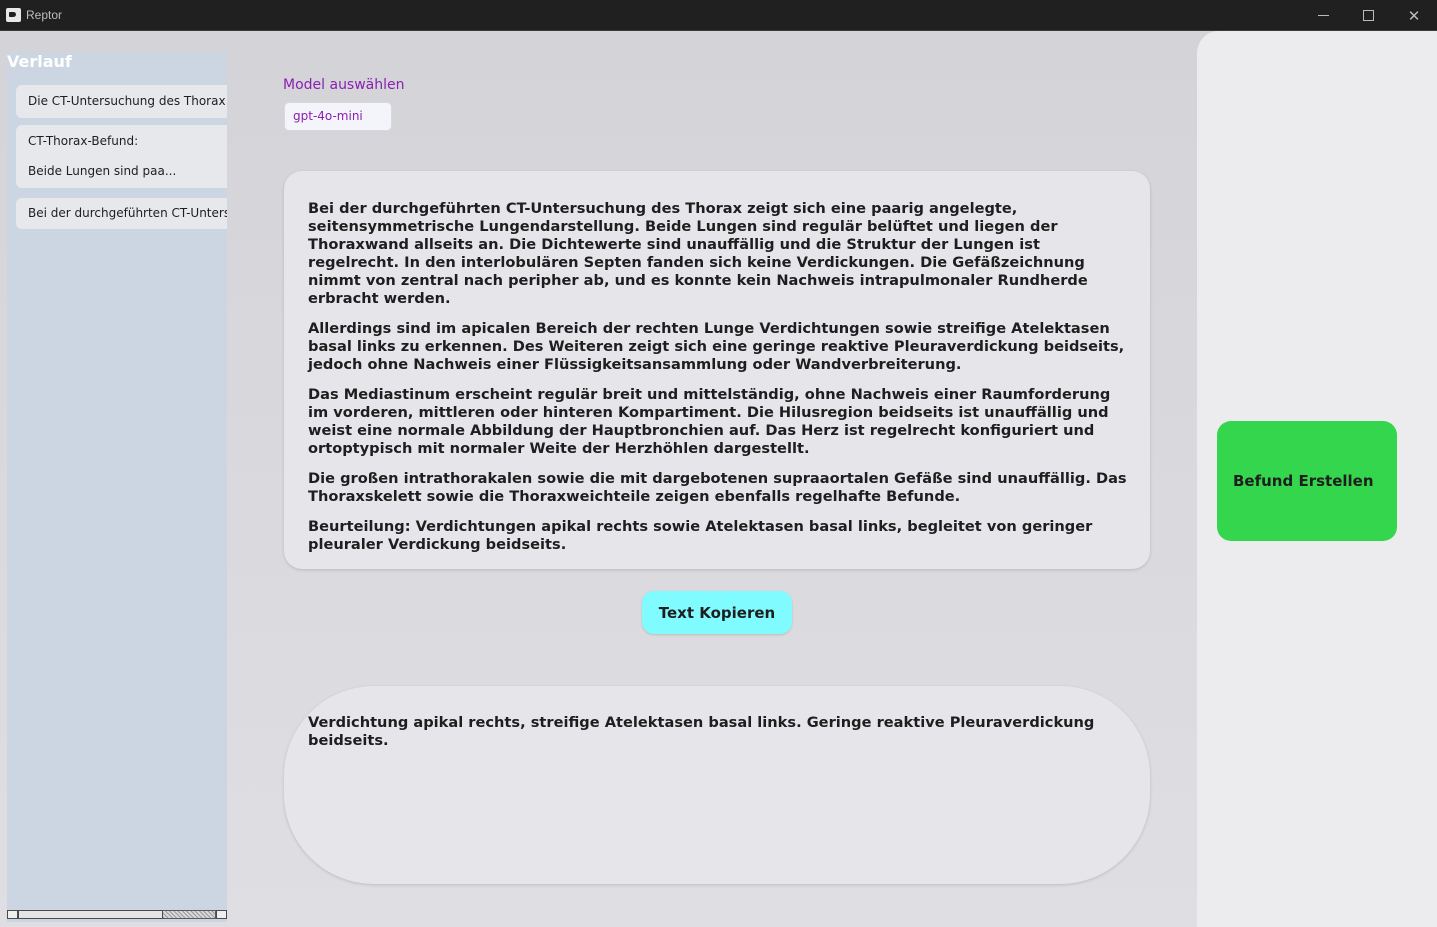 Image resolution: width=1437 pixels, height=927 pixels. What do you see at coordinates (221, 914) in the screenshot?
I see `scroll-right-button` at bounding box center [221, 914].